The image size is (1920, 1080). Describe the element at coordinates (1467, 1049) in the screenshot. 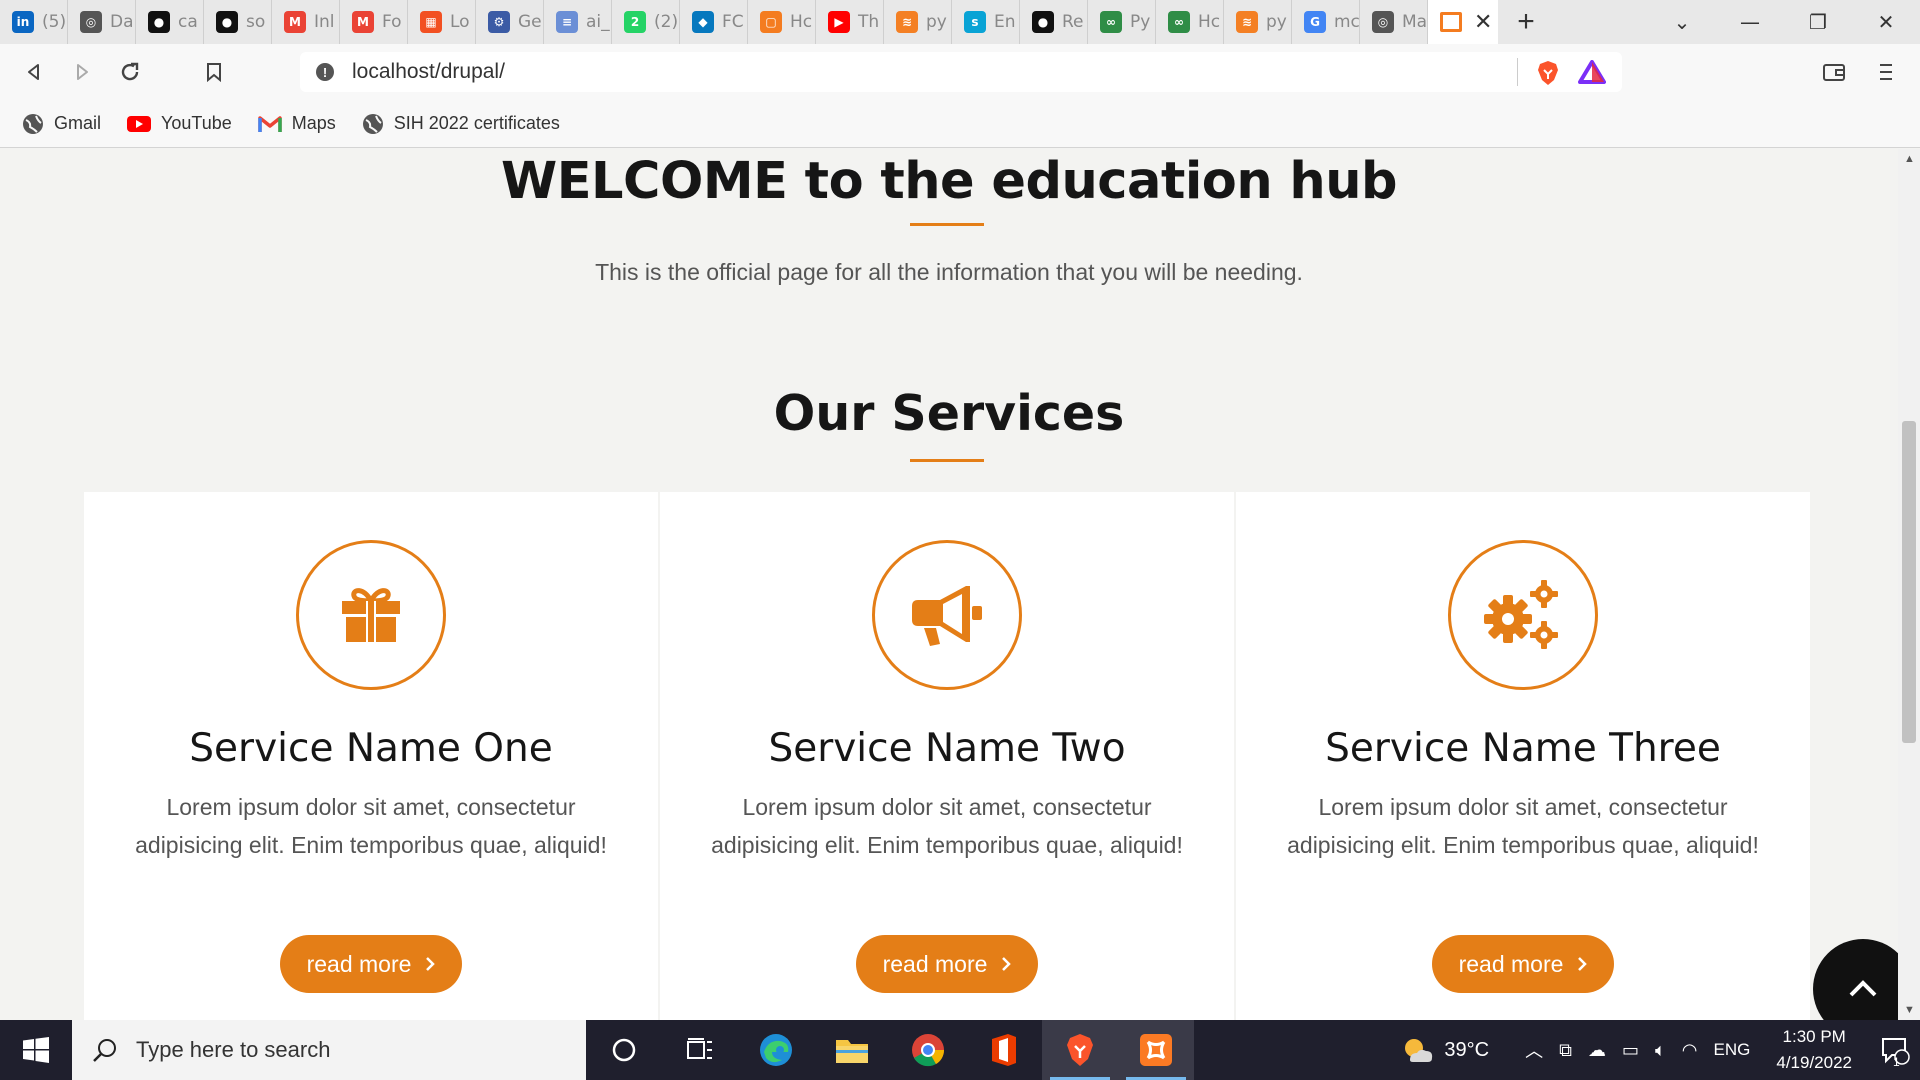

I see `temperature: 39°C` at that location.